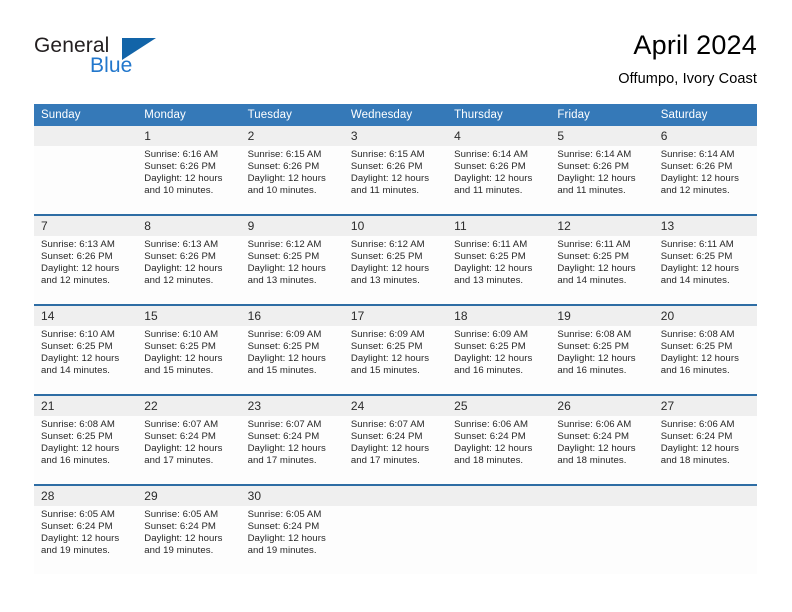 The height and width of the screenshot is (612, 792). What do you see at coordinates (86, 226) in the screenshot?
I see `day-number: 7` at bounding box center [86, 226].